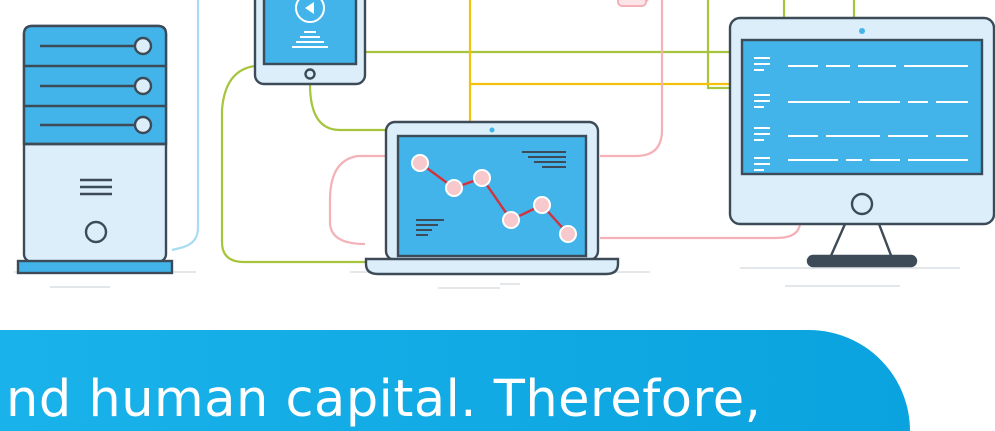  What do you see at coordinates (492, 198) in the screenshot?
I see `laptop-chart-icon` at bounding box center [492, 198].